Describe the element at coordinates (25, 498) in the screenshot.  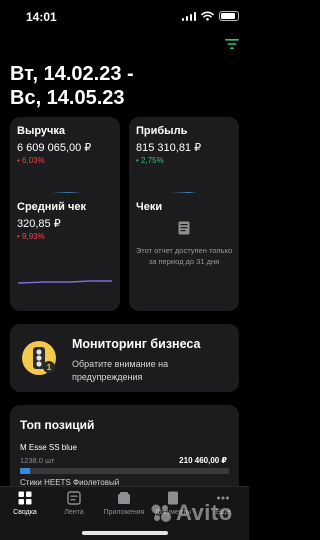
I see `summary-icon` at that location.